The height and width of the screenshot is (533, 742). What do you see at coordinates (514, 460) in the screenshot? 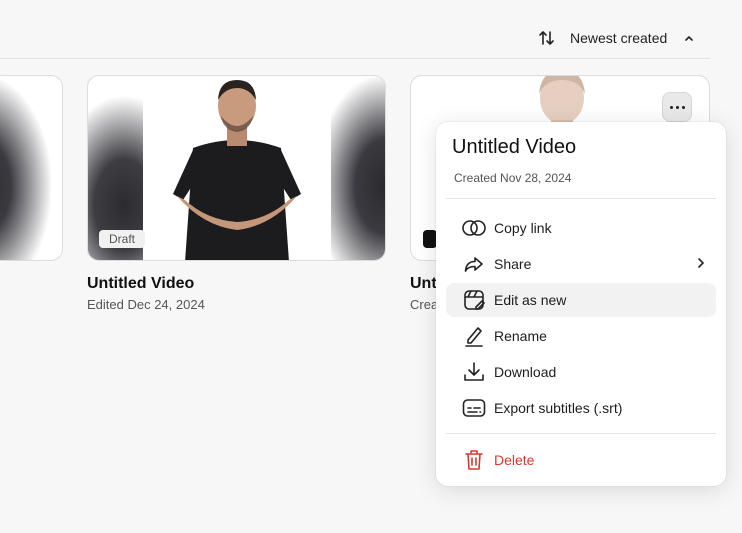
I see `menu-item-label: Delete` at bounding box center [514, 460].